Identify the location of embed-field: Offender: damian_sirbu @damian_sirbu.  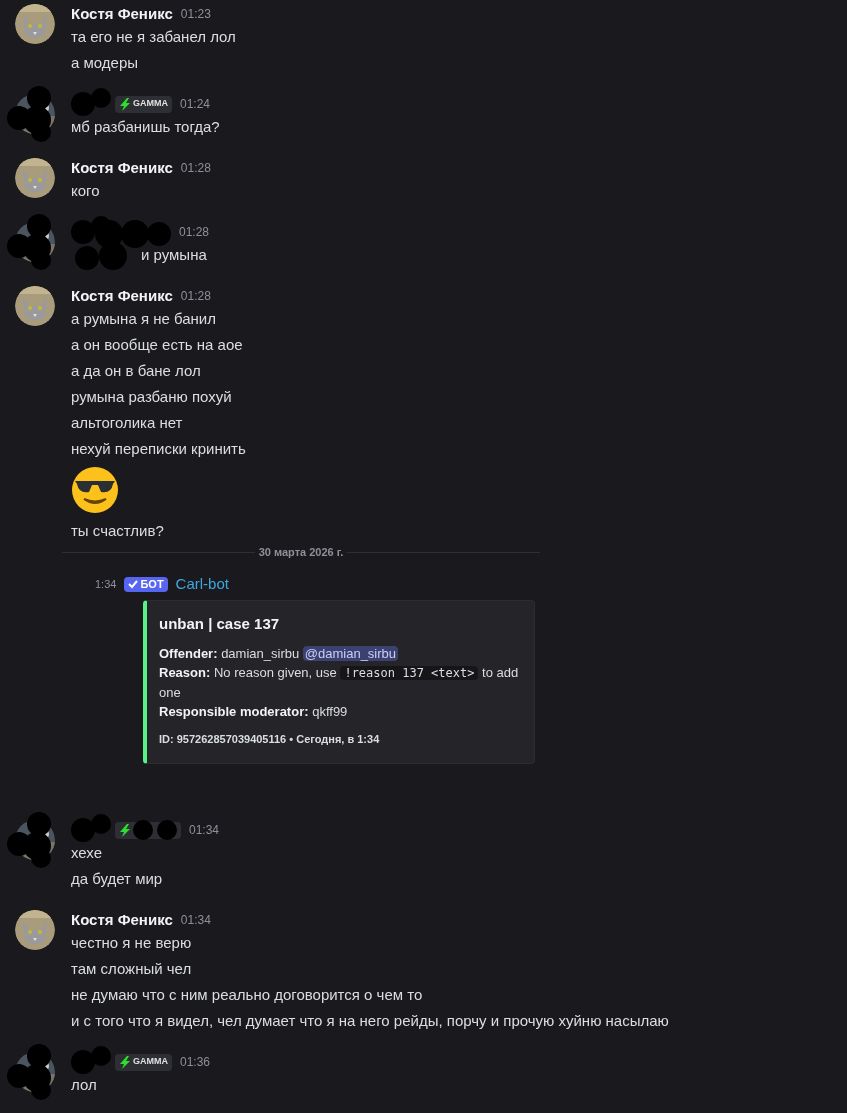
(340, 653).